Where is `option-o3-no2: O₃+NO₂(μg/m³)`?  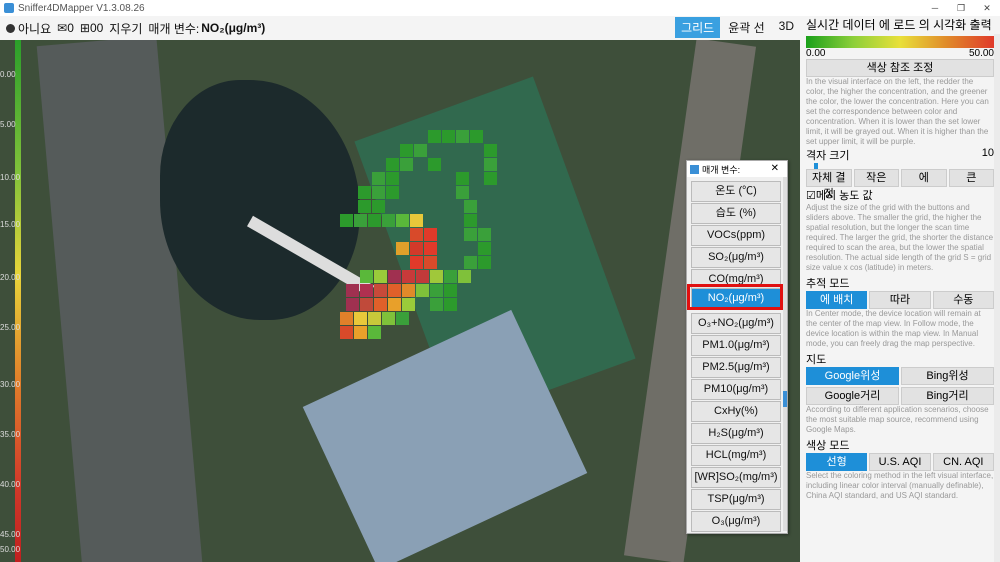 option-o3-no2: O₃+NO₂(μg/m³) is located at coordinates (736, 323).